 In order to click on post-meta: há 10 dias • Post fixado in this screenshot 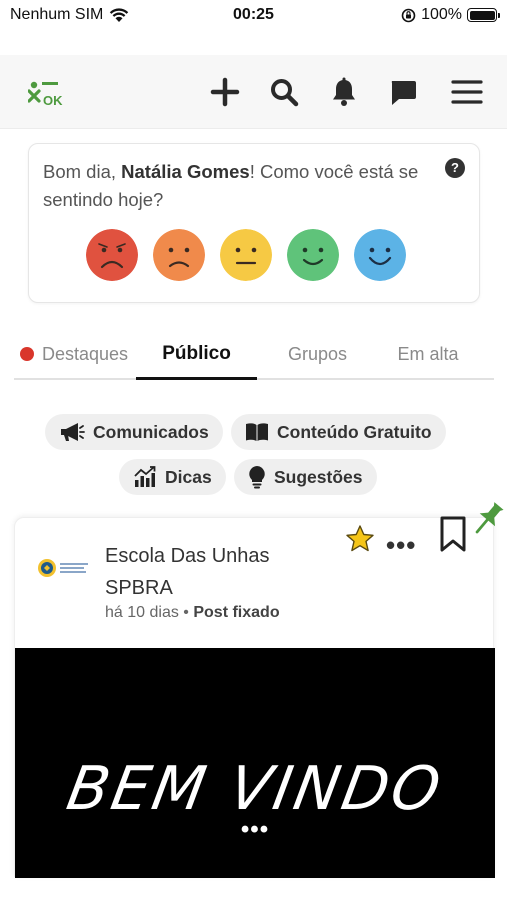, I will do `click(192, 613)`.